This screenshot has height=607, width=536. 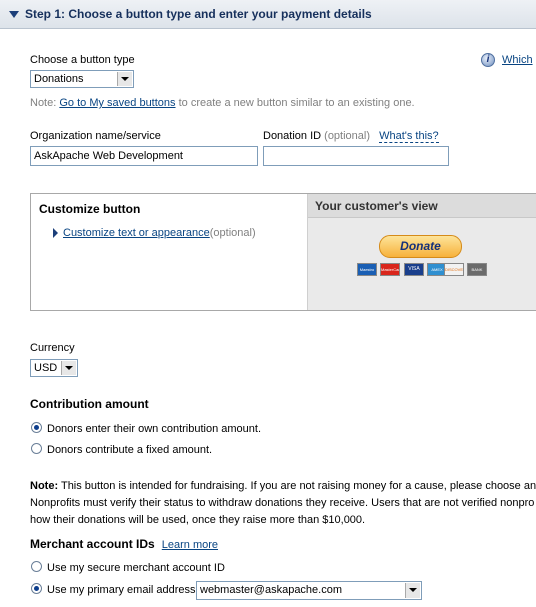 I want to click on donation-id-label-row: Donation ID (optional) What's this?, so click(x=351, y=136).